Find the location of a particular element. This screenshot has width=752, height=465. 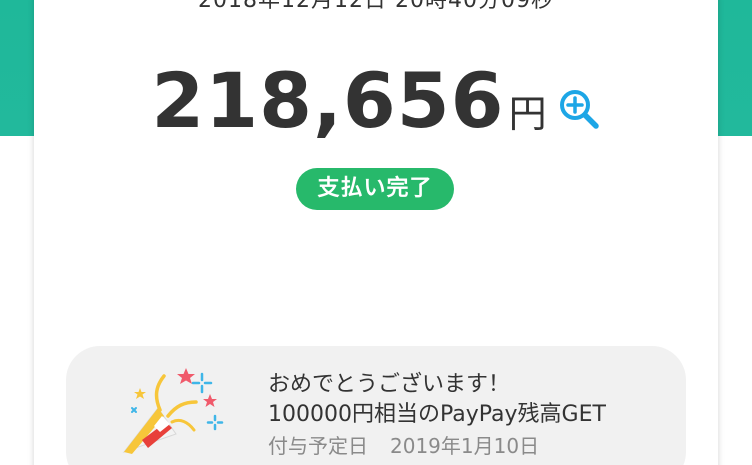

header-band-right is located at coordinates (735, 68).